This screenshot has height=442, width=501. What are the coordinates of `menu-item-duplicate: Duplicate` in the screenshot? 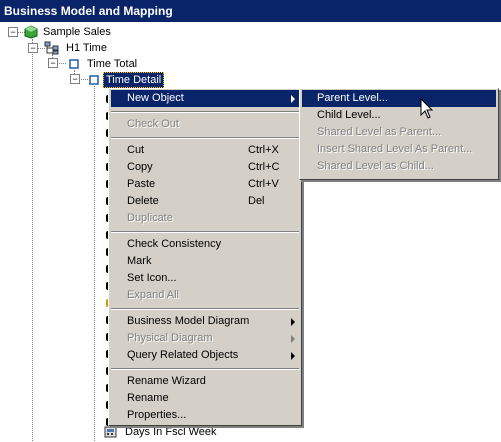 It's located at (150, 218).